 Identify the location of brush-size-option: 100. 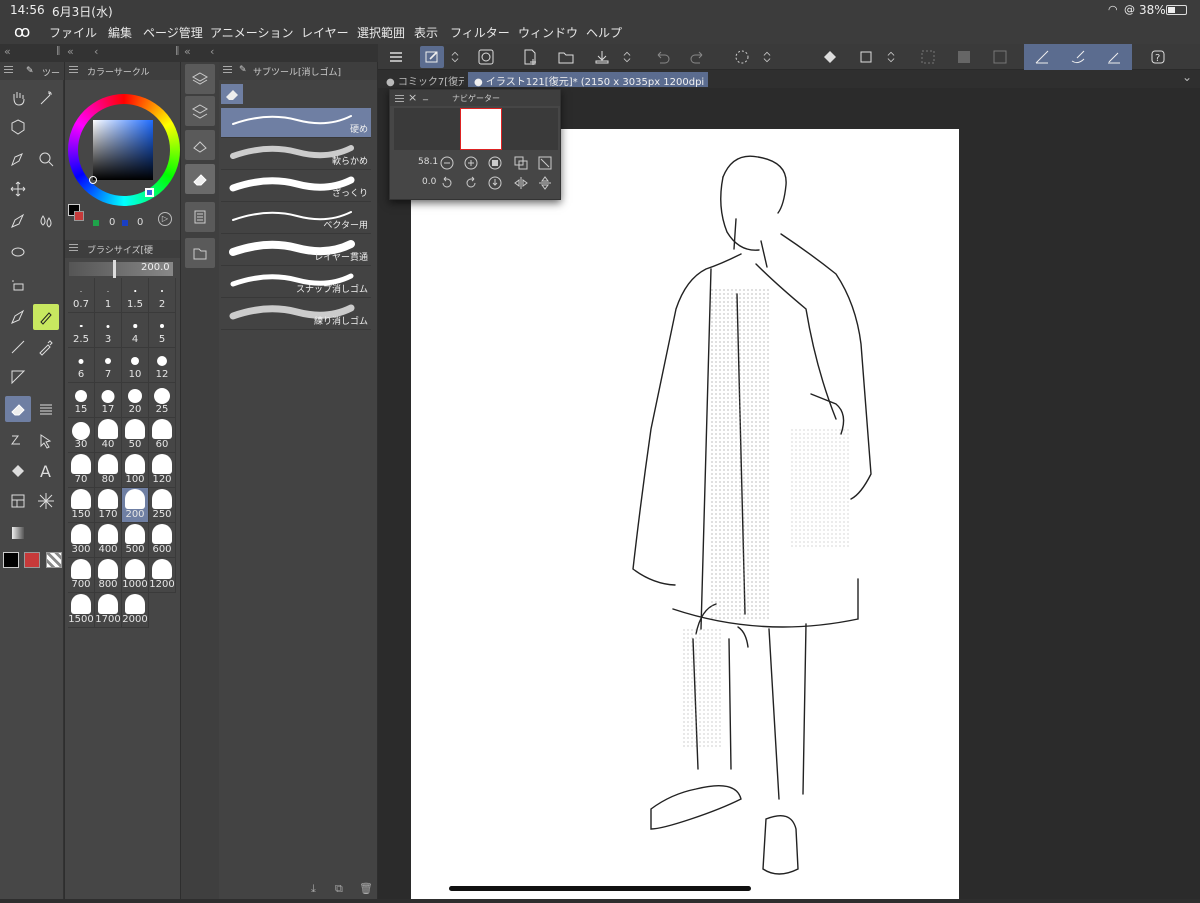
(135, 470).